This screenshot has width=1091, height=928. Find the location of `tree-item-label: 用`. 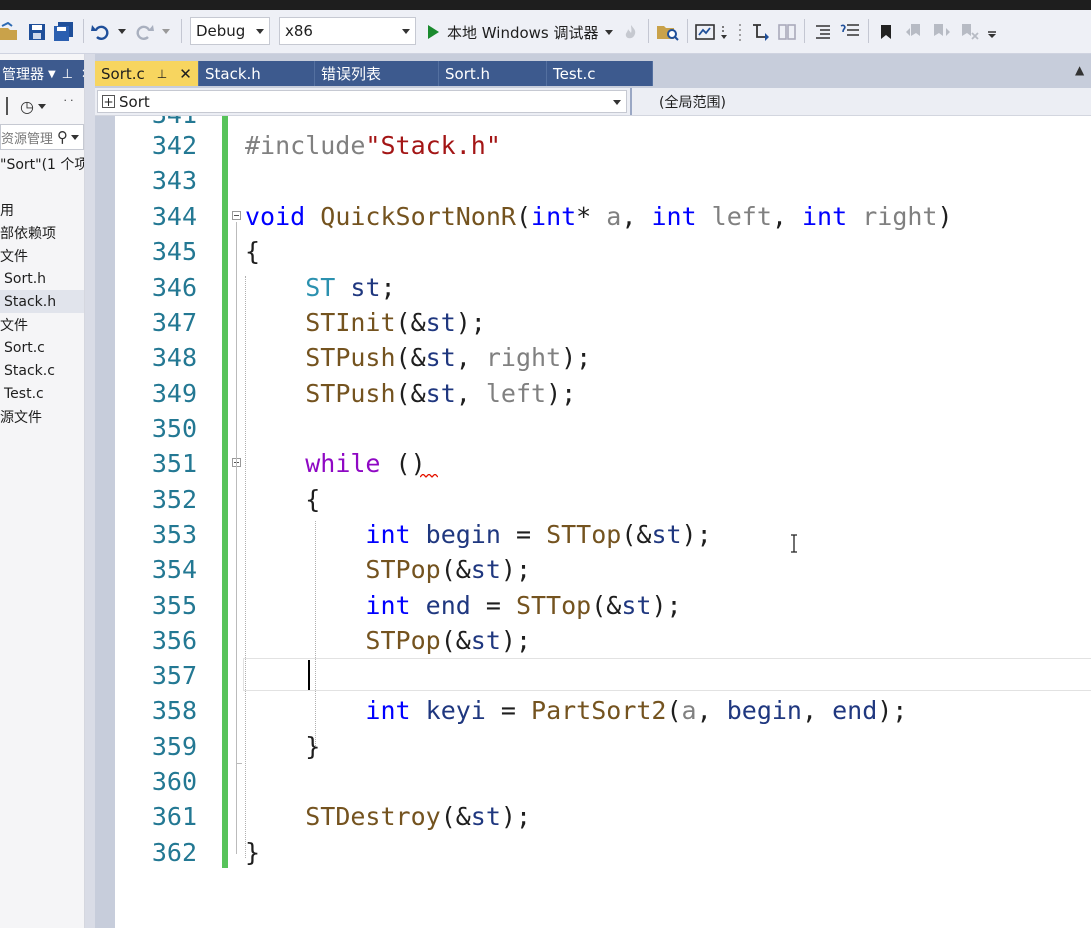

tree-item-label: 用 is located at coordinates (7, 210).